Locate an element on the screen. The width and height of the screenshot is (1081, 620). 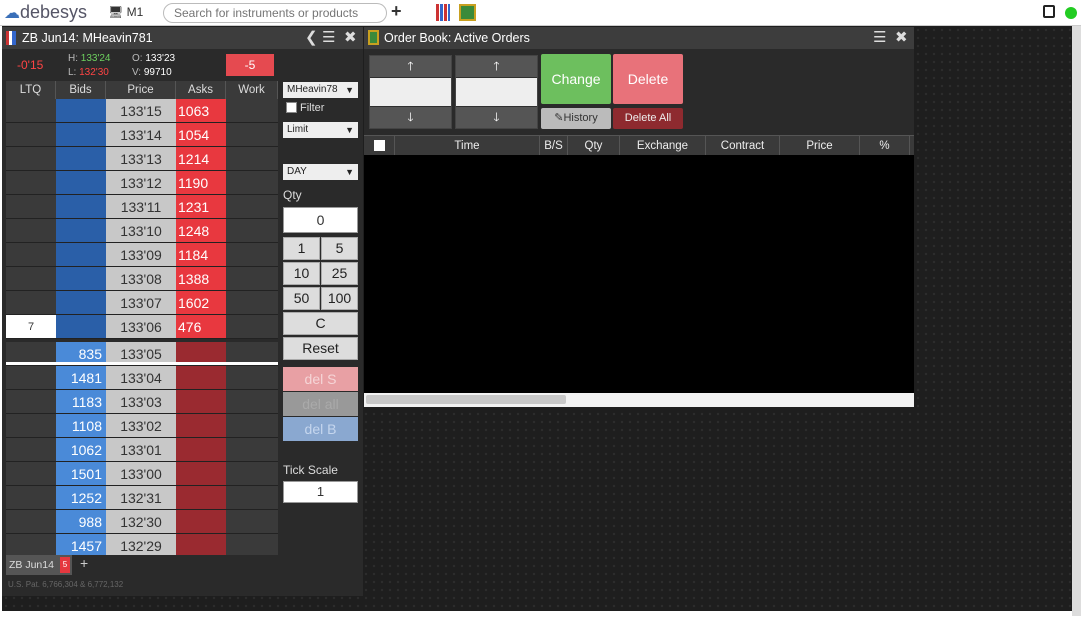
bid-cell: 988 is located at coordinates (81, 522).